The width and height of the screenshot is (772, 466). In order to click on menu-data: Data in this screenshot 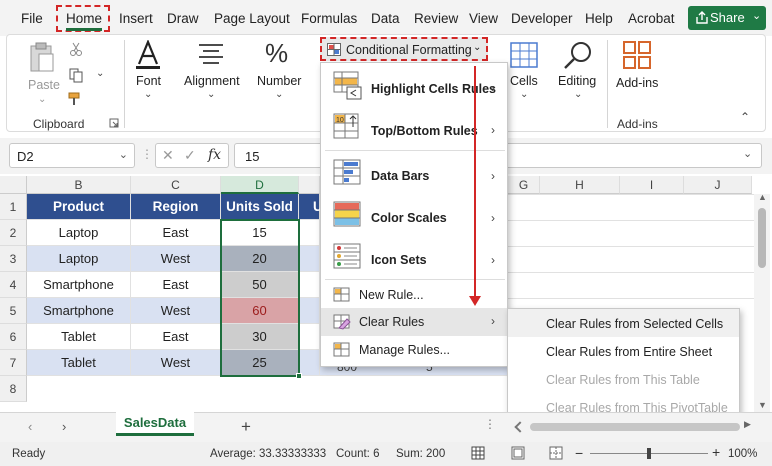, I will do `click(385, 18)`.